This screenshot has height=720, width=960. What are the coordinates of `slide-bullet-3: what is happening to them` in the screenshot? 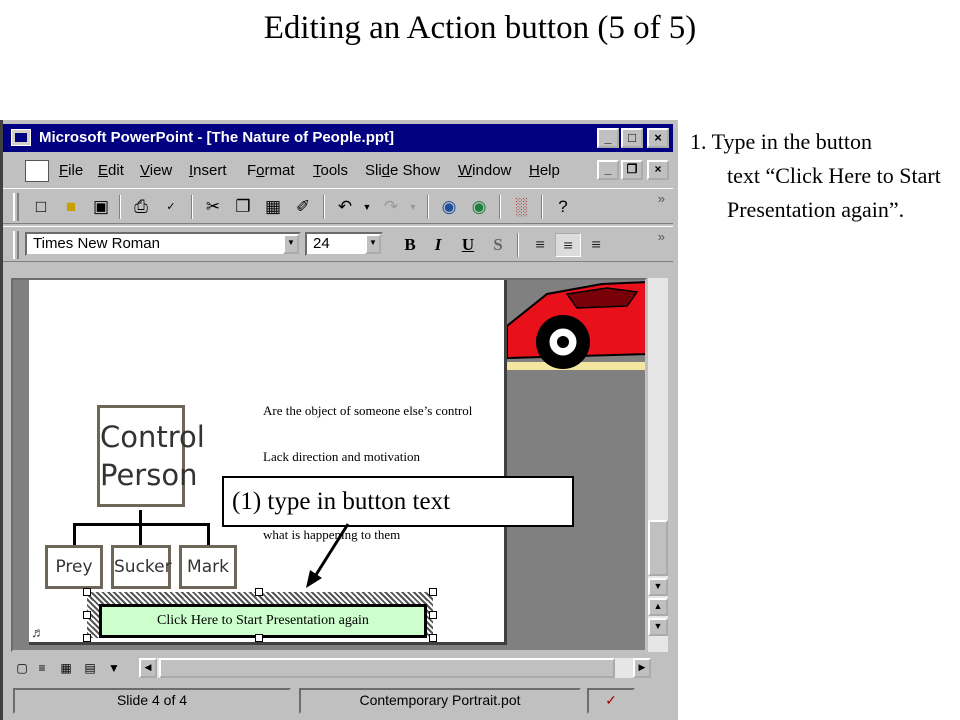 It's located at (378, 535).